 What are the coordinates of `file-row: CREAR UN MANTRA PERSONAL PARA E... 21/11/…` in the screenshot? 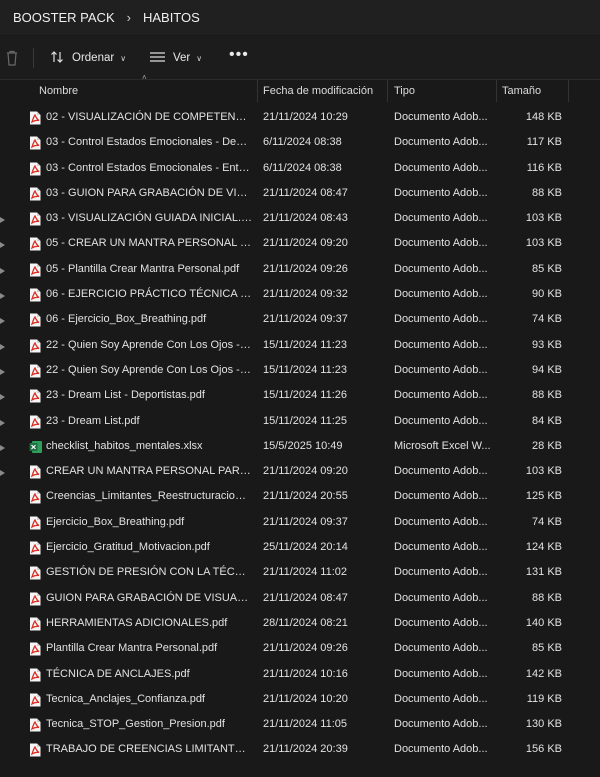 It's located at (300, 471).